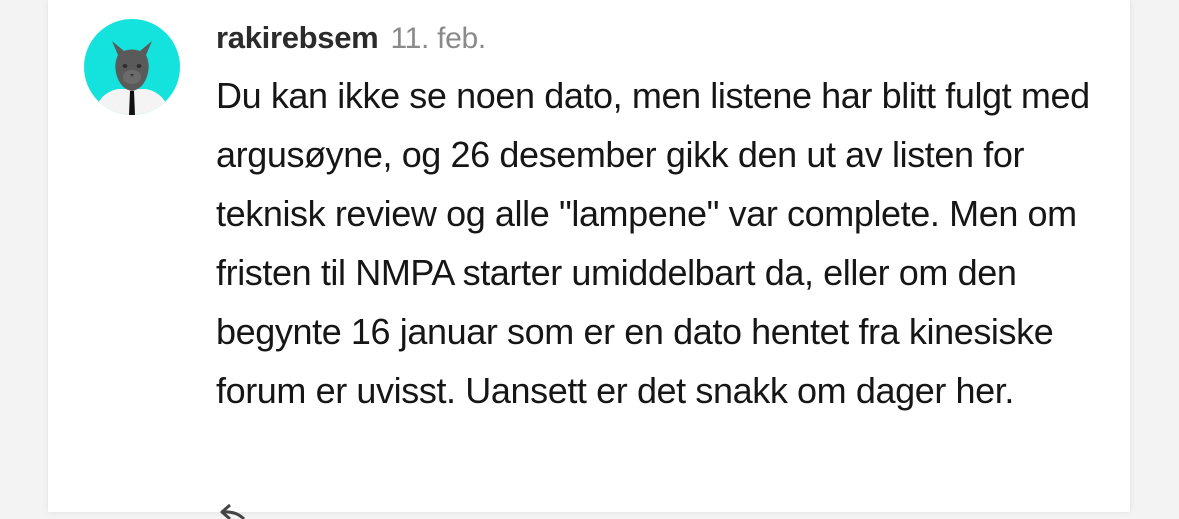 This screenshot has height=519, width=1179. Describe the element at coordinates (297, 38) in the screenshot. I see `comment-username: rakirebsem` at that location.